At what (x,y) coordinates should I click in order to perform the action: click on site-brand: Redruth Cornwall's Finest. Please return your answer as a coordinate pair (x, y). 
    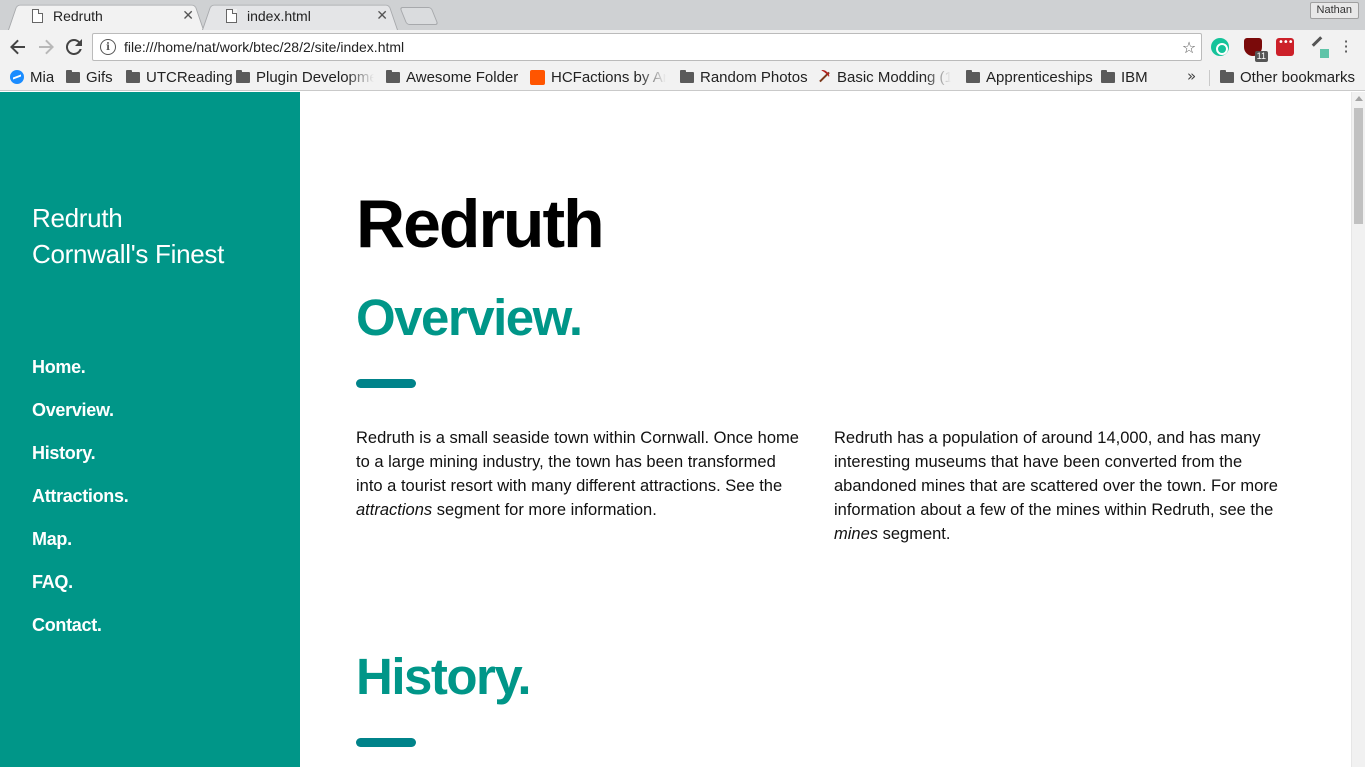
    Looking at the image, I should click on (128, 236).